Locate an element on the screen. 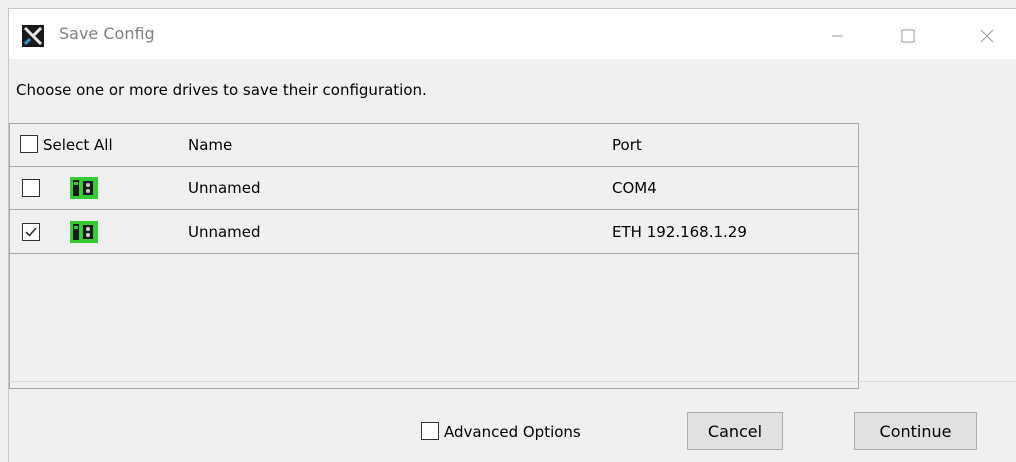  footer-divider is located at coordinates (512, 381).